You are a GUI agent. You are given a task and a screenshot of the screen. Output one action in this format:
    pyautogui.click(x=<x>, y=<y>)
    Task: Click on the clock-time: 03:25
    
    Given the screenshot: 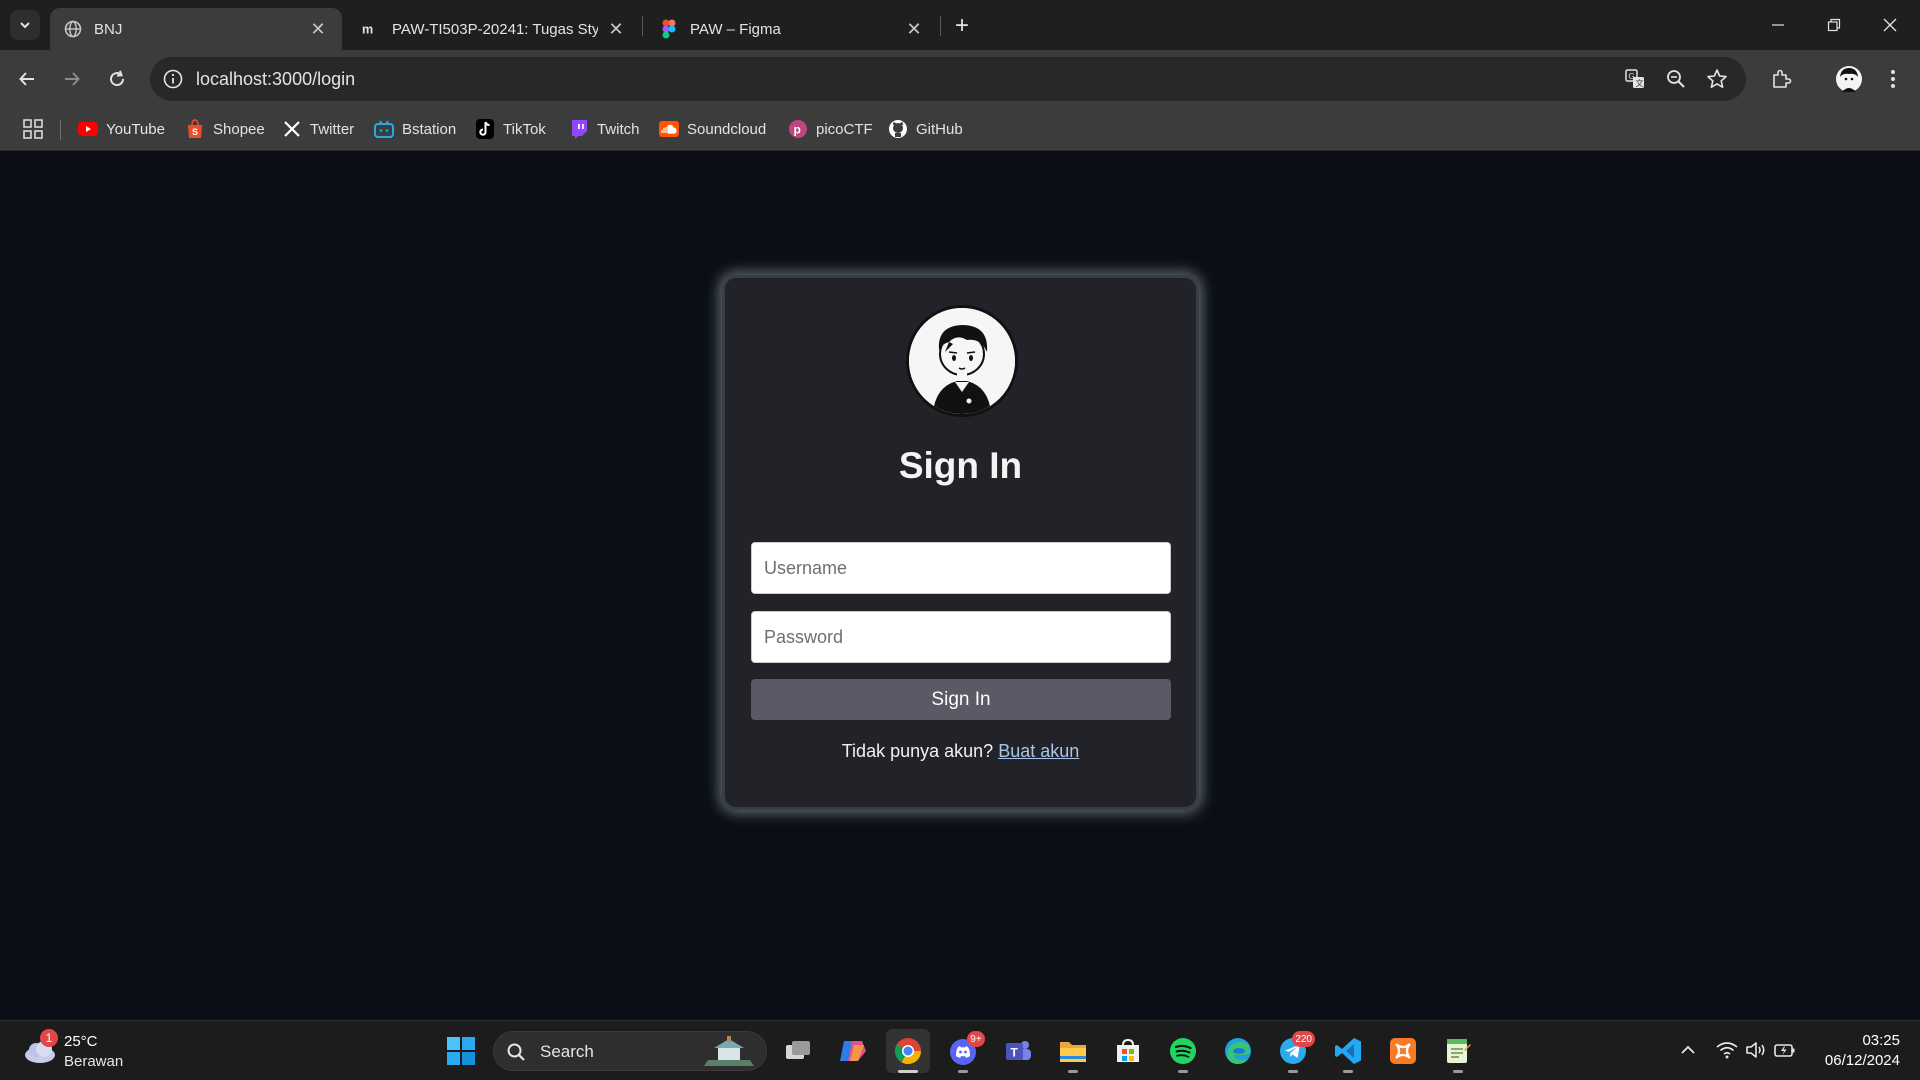 What is the action you would take?
    pyautogui.click(x=1881, y=1040)
    